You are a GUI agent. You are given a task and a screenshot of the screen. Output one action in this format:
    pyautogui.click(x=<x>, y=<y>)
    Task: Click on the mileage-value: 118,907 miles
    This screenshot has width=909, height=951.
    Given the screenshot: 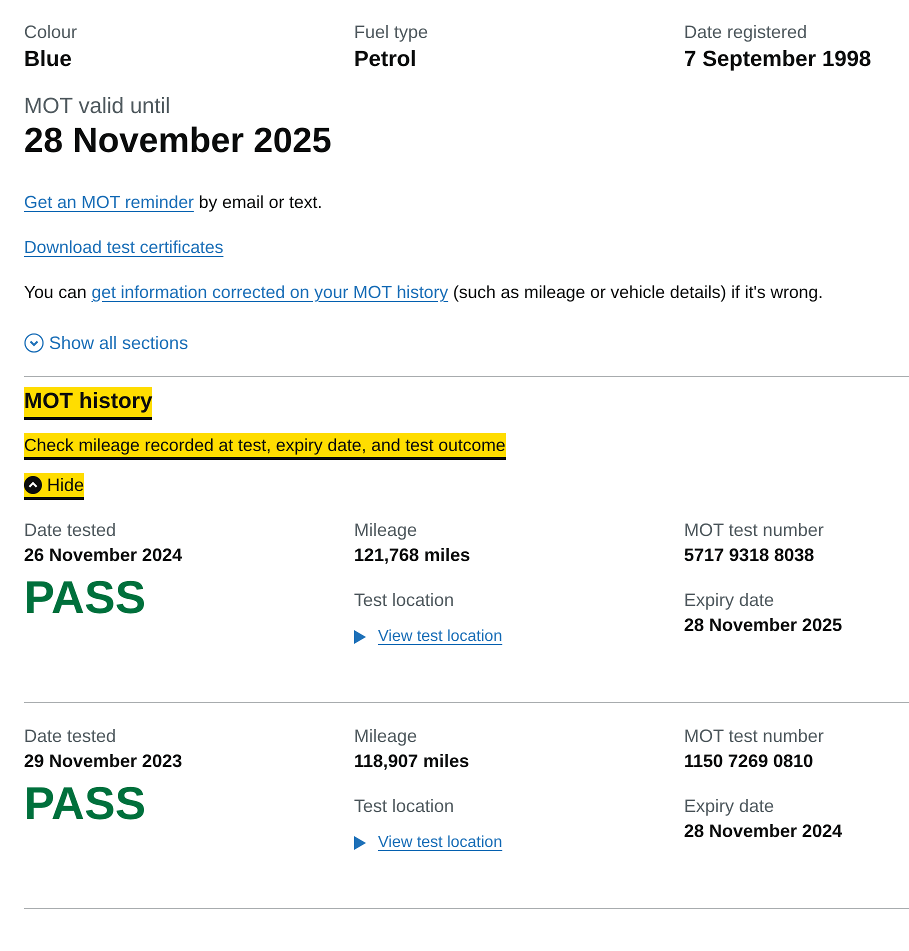 What is the action you would take?
    pyautogui.click(x=412, y=761)
    